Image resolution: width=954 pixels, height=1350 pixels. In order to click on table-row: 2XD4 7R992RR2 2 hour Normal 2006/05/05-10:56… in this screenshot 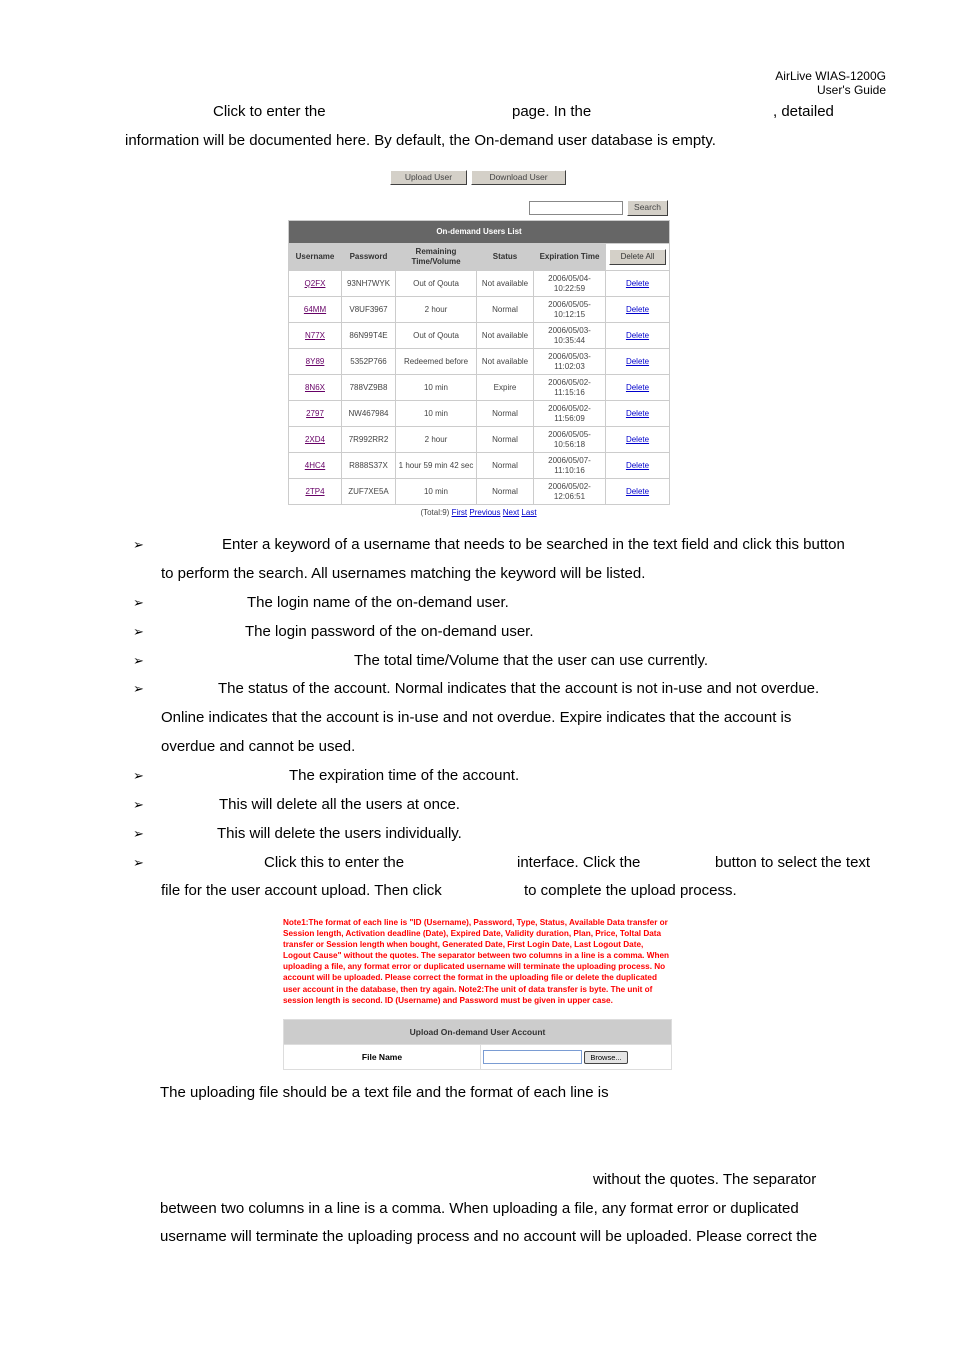, I will do `click(479, 439)`.